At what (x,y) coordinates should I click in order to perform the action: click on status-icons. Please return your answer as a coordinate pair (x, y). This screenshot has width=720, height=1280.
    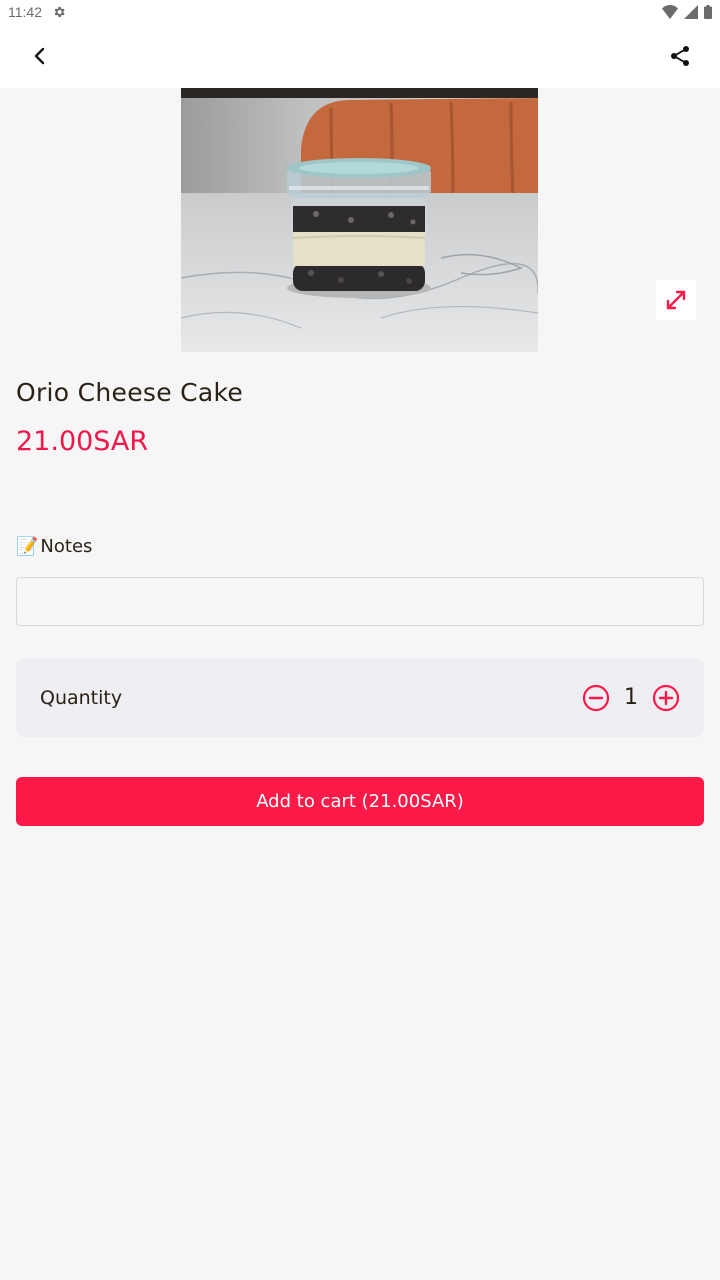
    Looking at the image, I should click on (687, 12).